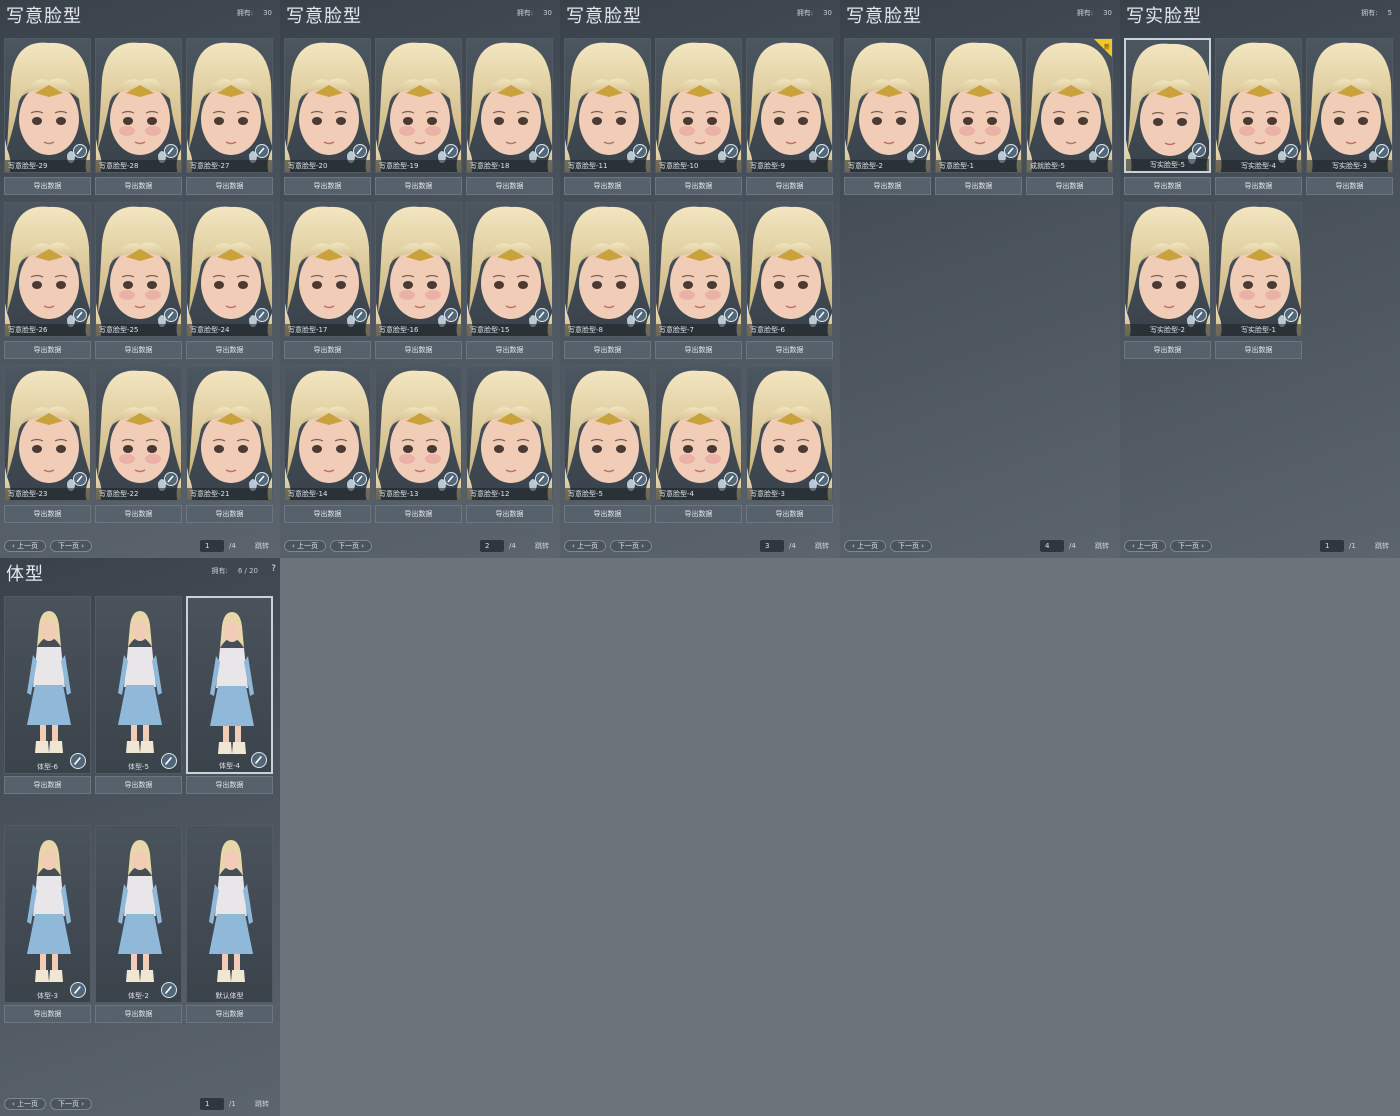 The height and width of the screenshot is (1116, 1400). Describe the element at coordinates (509, 433) in the screenshot. I see `face-card: 写意脸型-12` at that location.